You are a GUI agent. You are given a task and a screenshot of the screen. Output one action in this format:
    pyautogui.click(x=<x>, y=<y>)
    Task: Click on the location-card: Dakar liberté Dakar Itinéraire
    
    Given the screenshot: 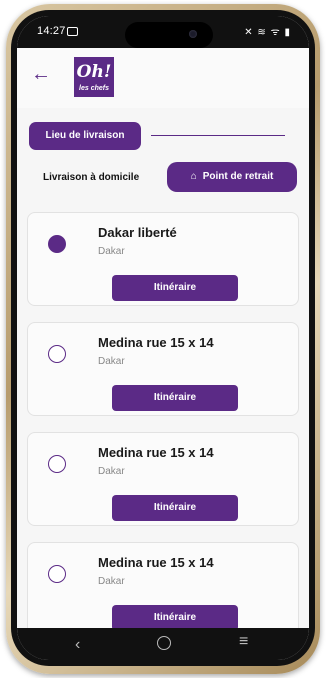 What is the action you would take?
    pyautogui.click(x=163, y=259)
    